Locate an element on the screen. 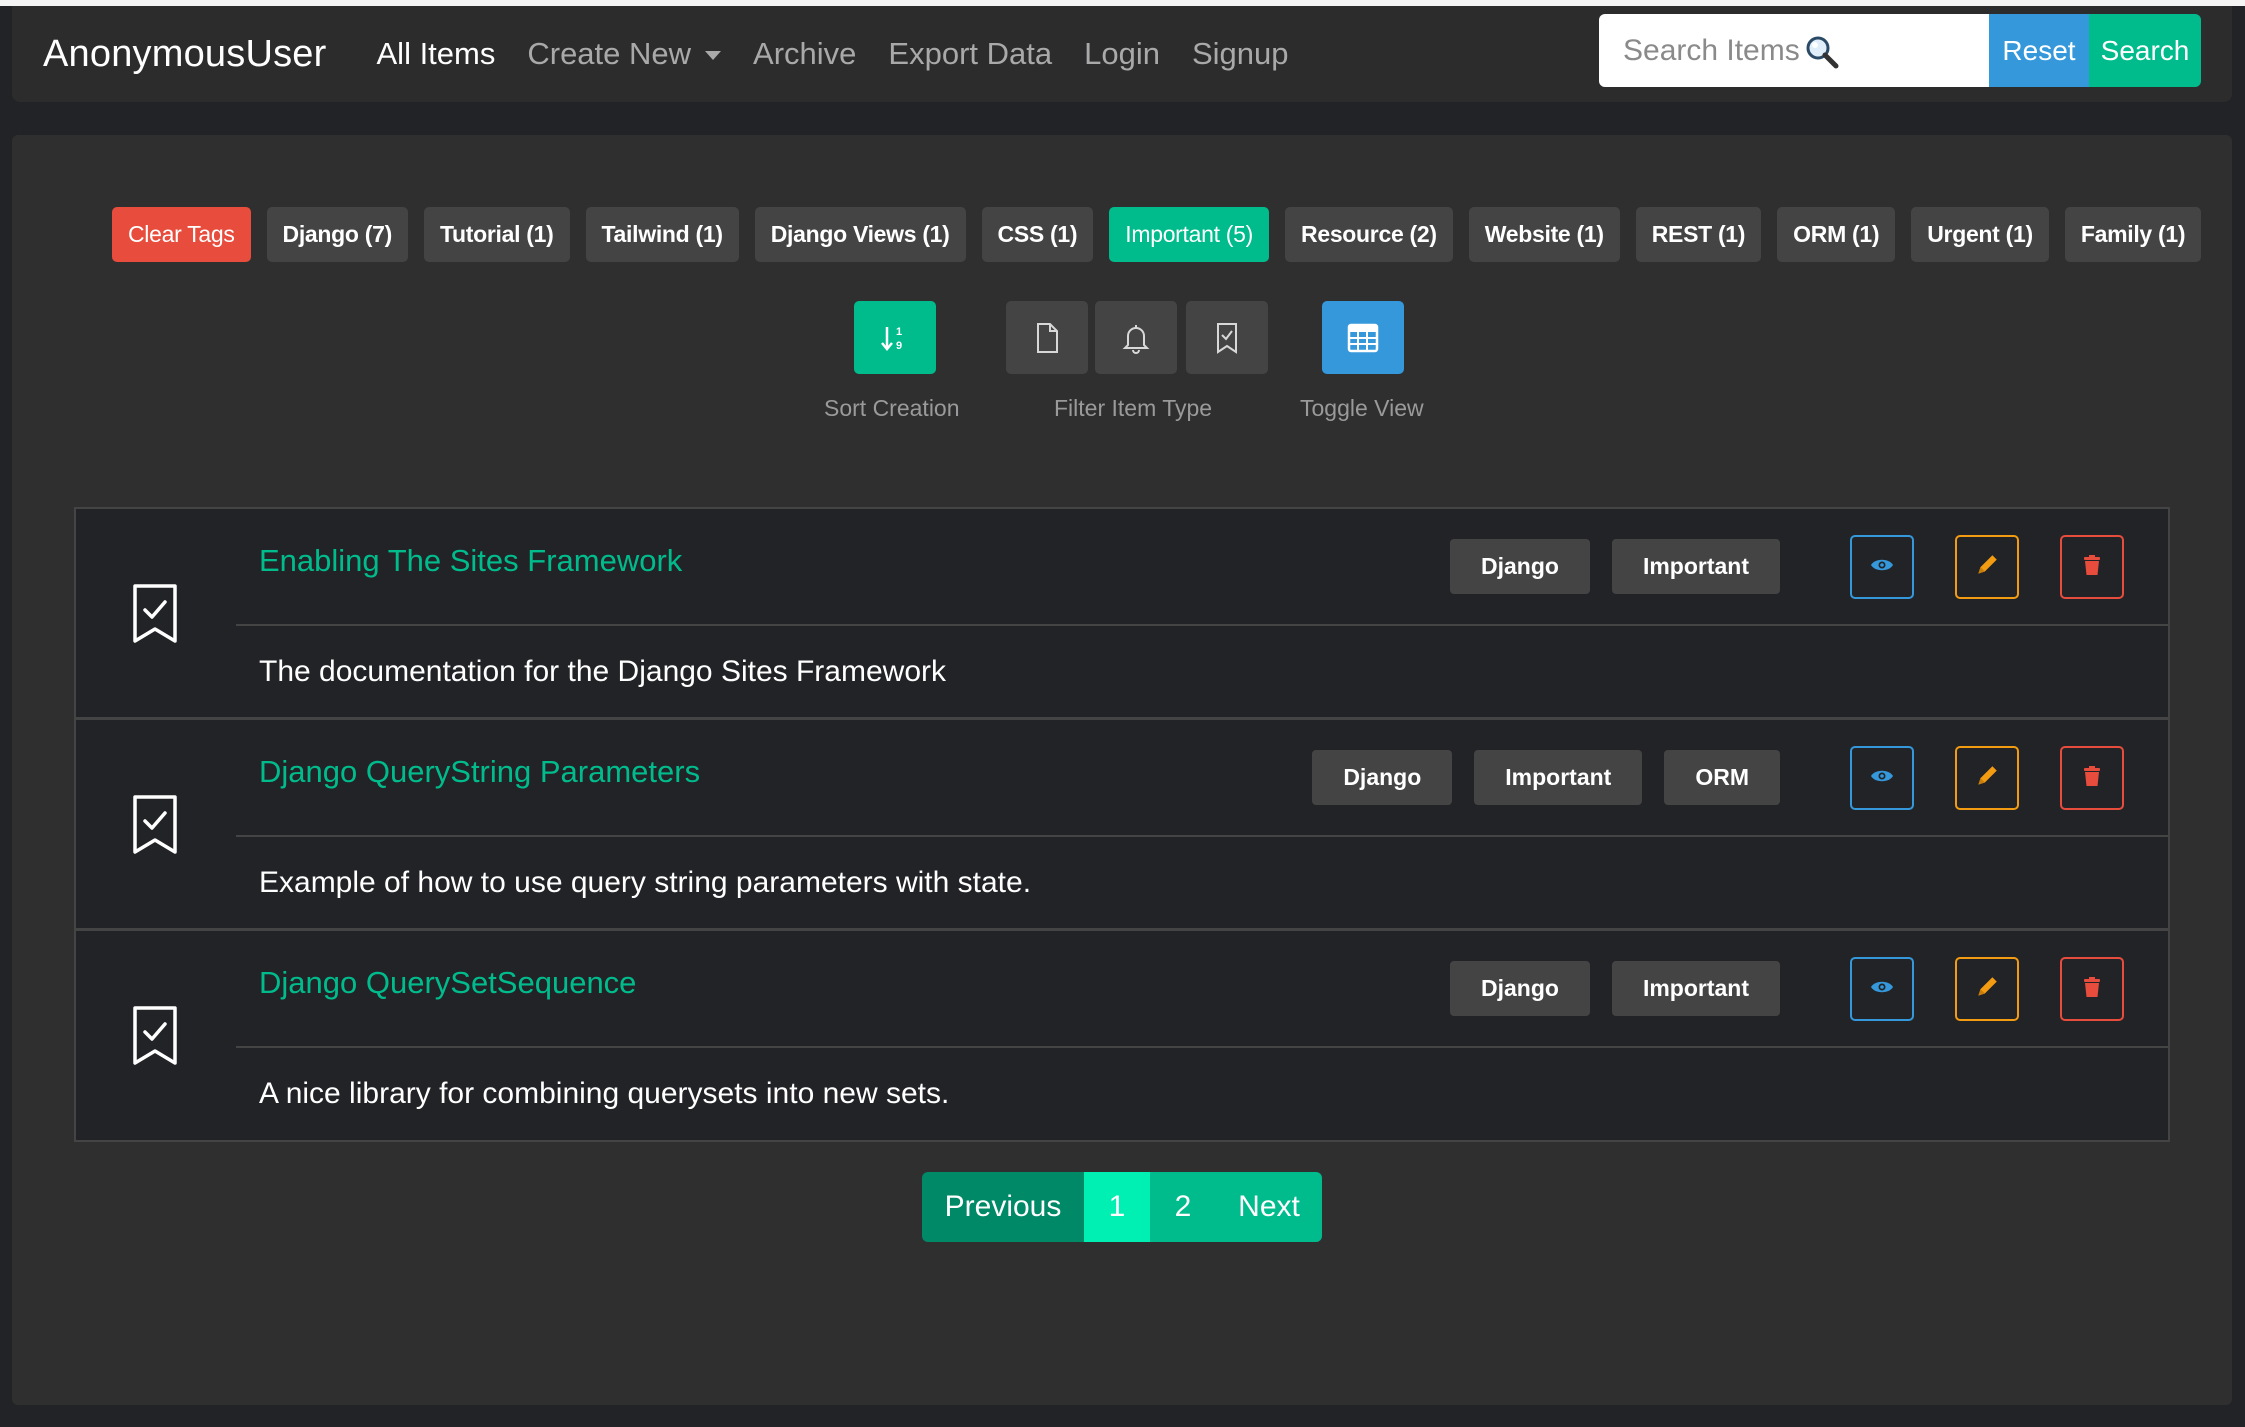 The width and height of the screenshot is (2245, 1427). search-form: Reset Search is located at coordinates (1900, 50).